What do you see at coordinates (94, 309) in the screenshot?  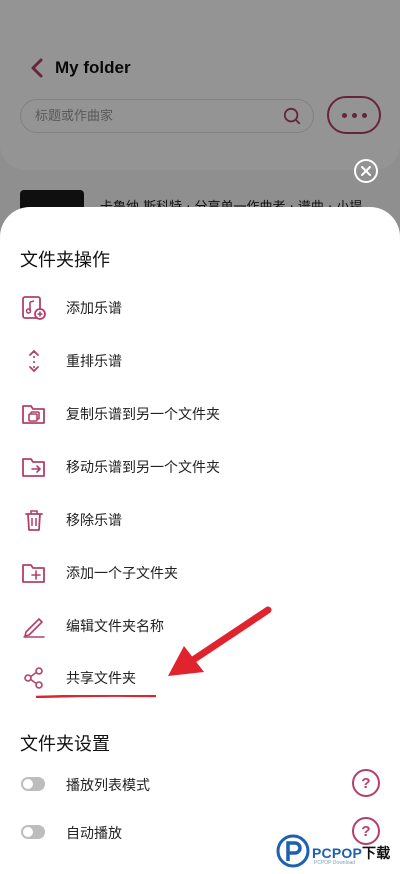 I see `menu-item-label: 添加乐谱` at bounding box center [94, 309].